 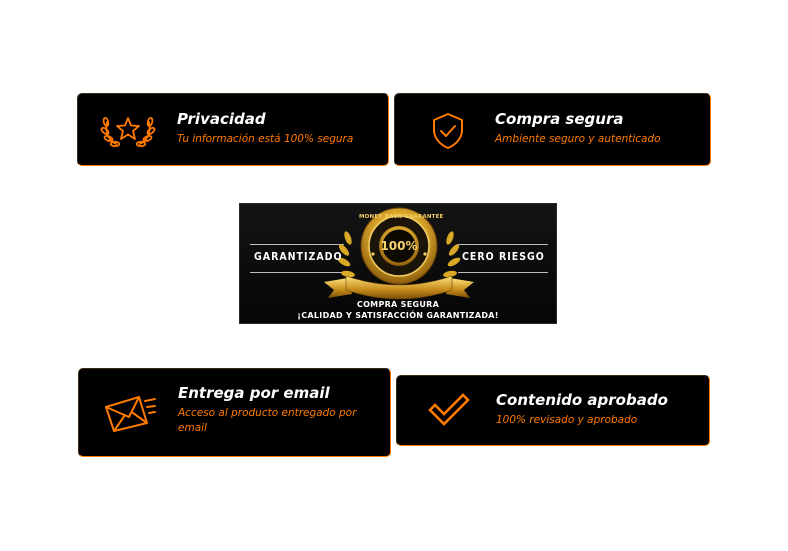 What do you see at coordinates (221, 119) in the screenshot?
I see `privacy-title: Privacidad` at bounding box center [221, 119].